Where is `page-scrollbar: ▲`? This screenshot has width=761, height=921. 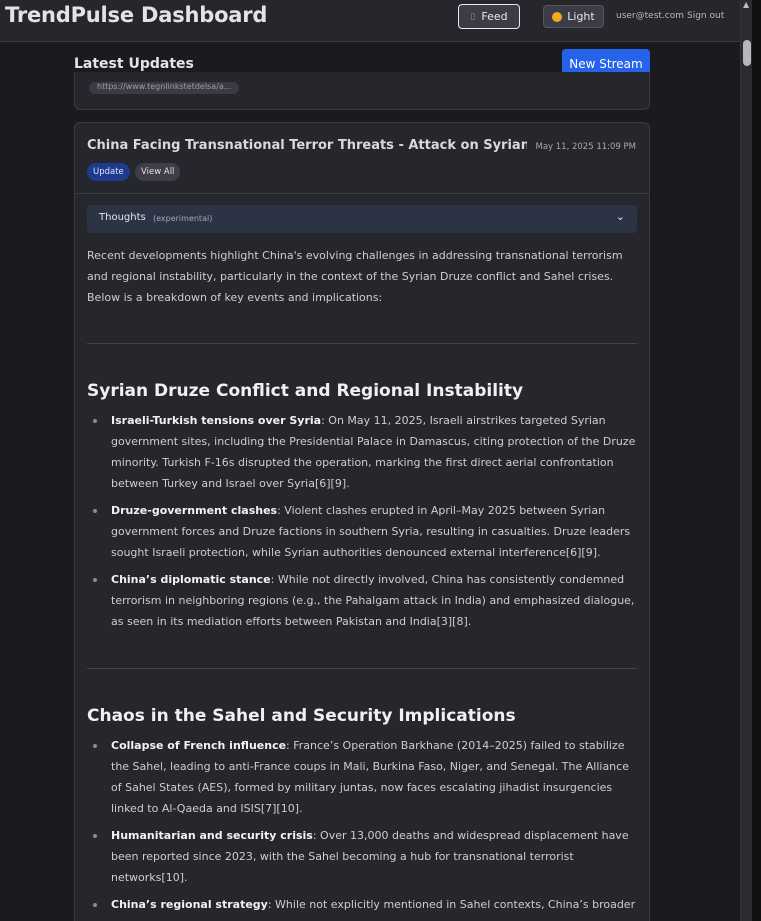 page-scrollbar: ▲ is located at coordinates (746, 460).